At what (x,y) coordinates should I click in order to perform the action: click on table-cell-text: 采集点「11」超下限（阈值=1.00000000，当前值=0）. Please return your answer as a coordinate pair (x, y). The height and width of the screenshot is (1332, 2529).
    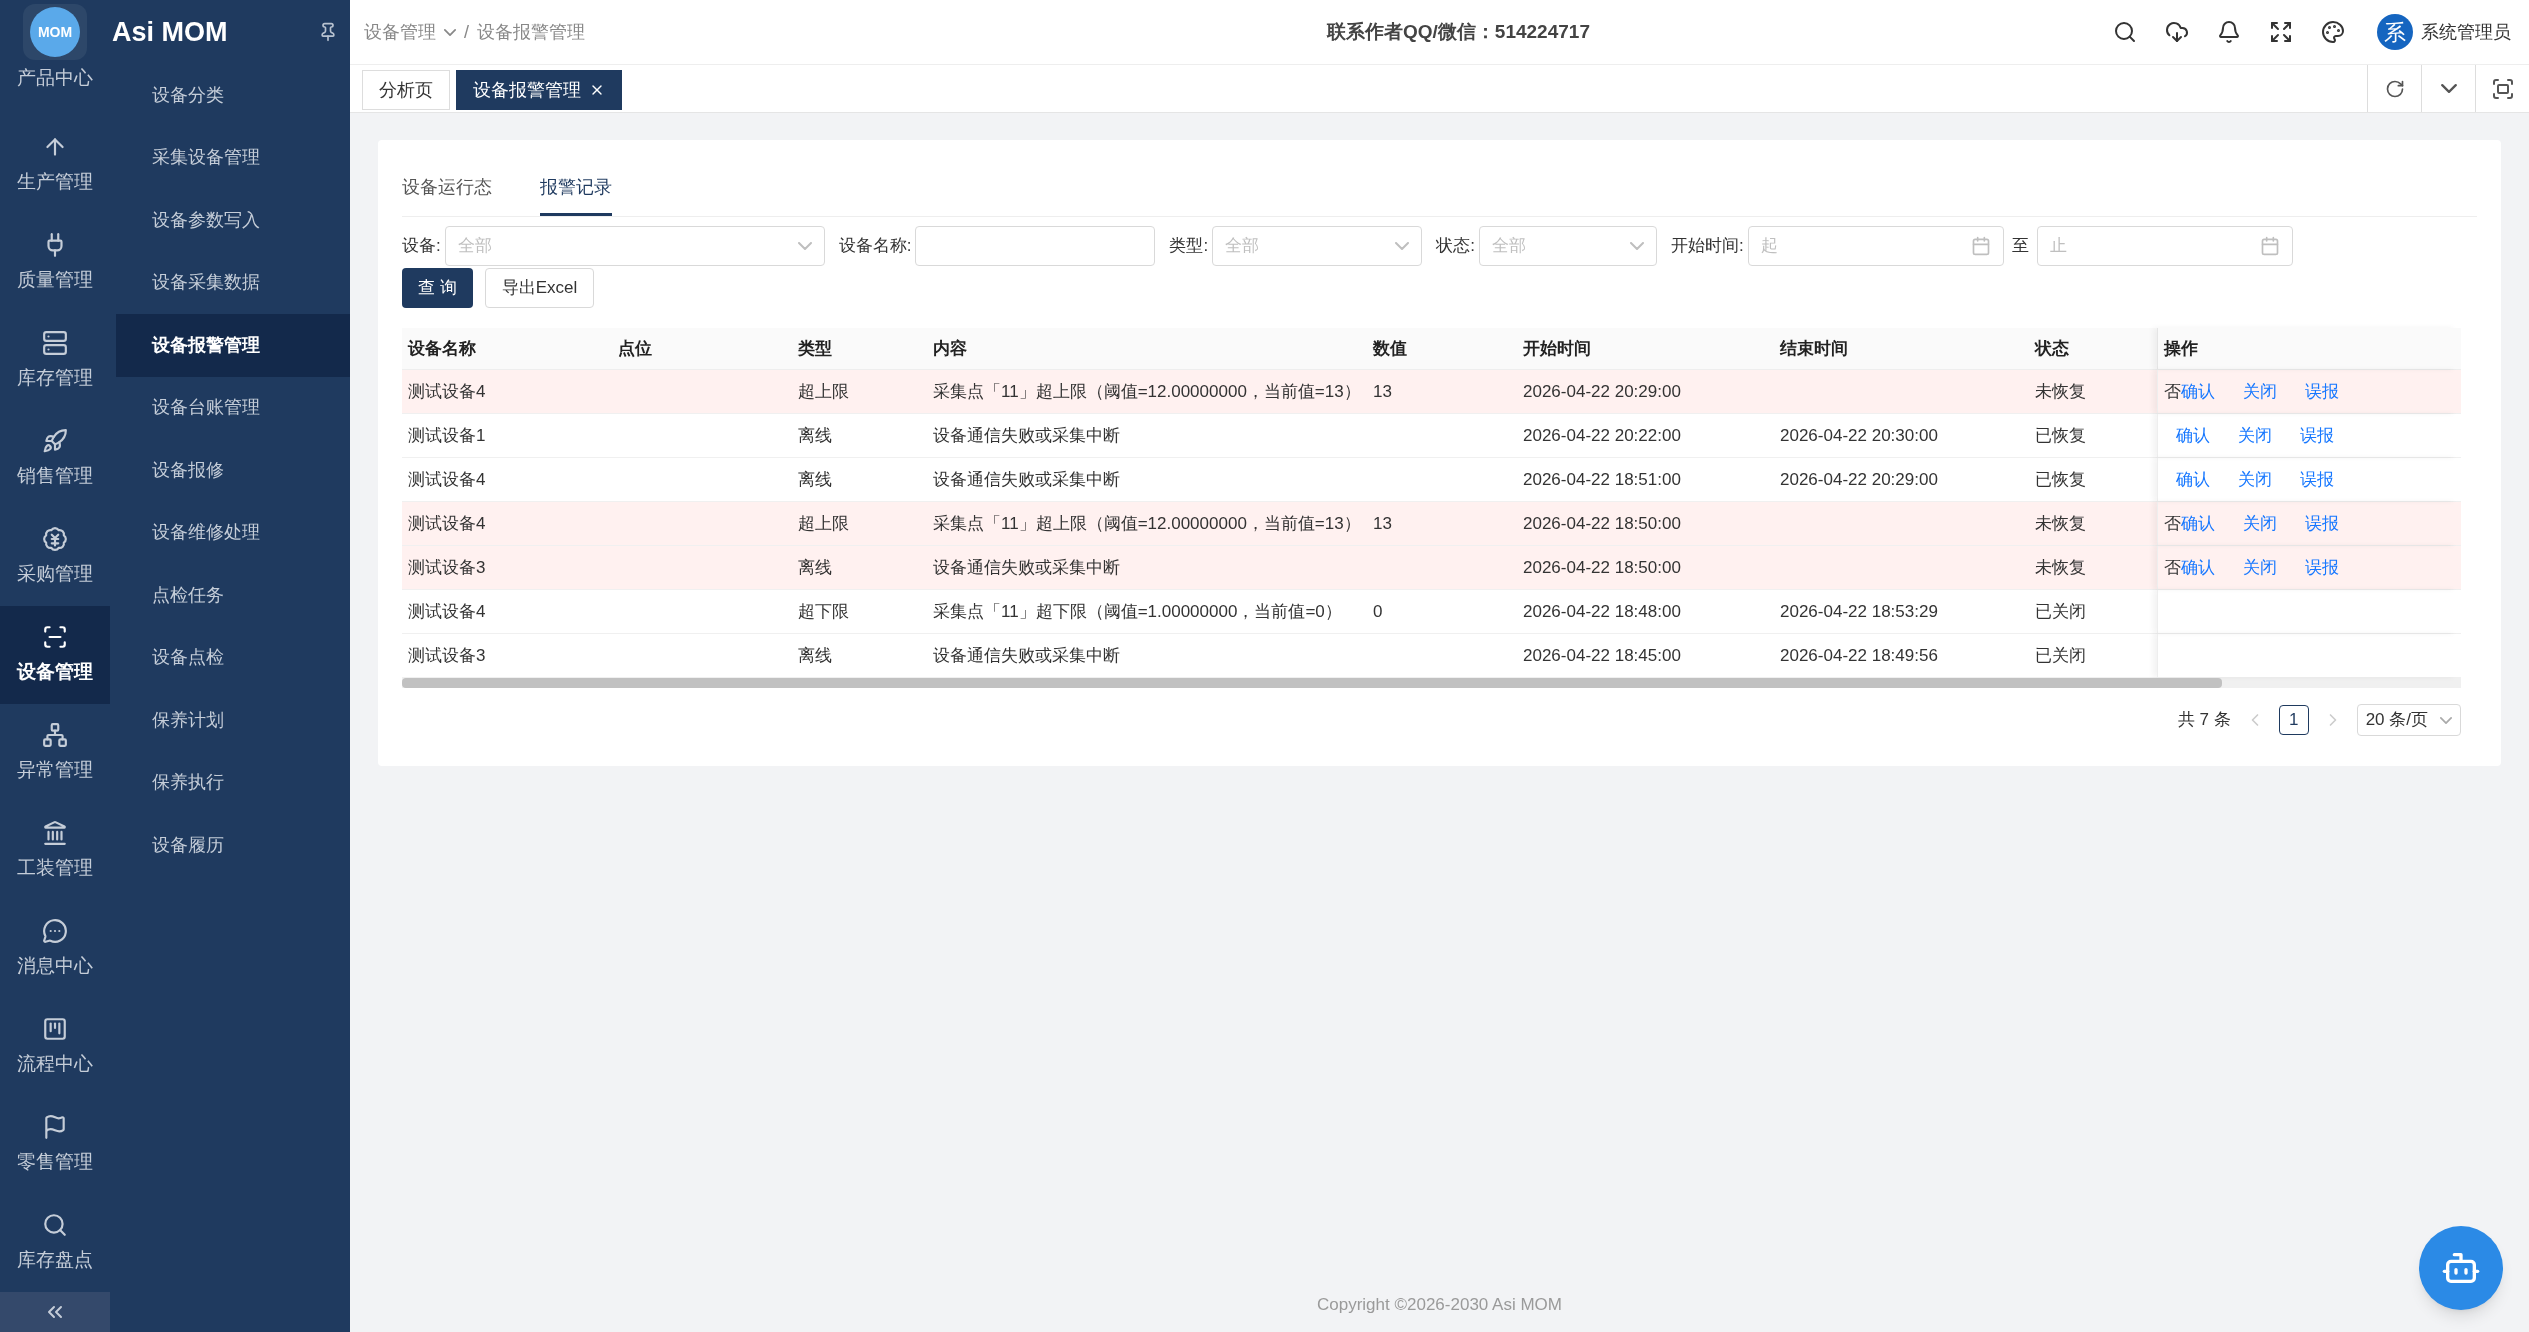
    Looking at the image, I should click on (1137, 611).